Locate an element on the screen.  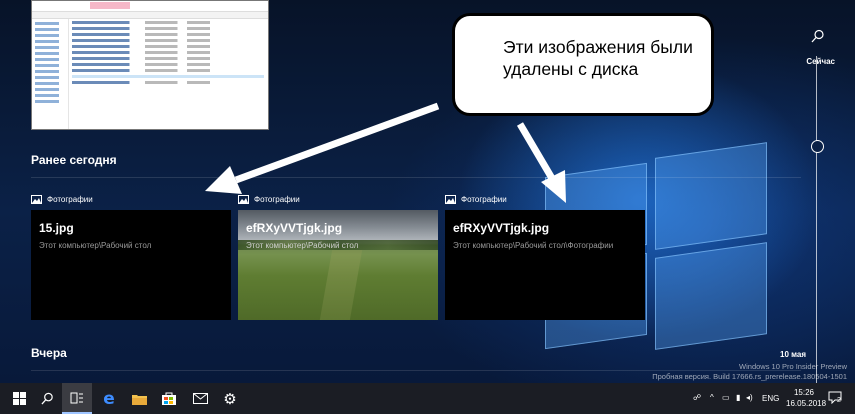
windows-icon is located at coordinates (19, 398).